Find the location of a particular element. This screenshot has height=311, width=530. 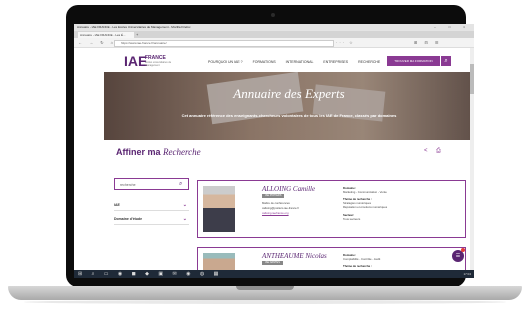

domain-value: Comptabilité - Contrôle - Audit is located at coordinates (362, 259).